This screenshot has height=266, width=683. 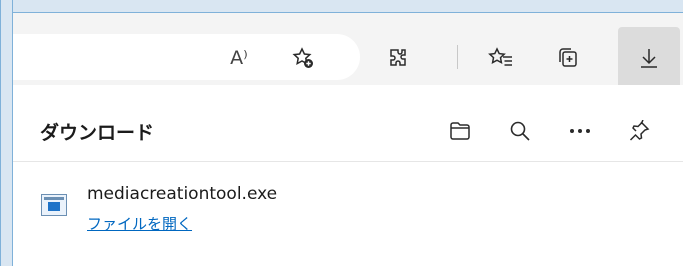 I want to click on panel-title: ダウンロード, so click(x=97, y=133).